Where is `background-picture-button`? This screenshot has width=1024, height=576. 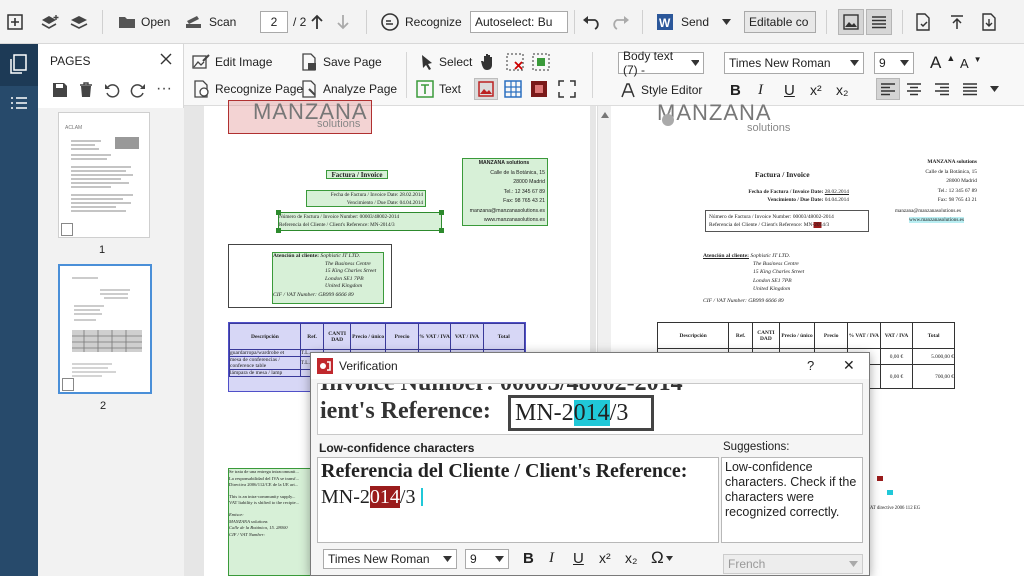
background-picture-button is located at coordinates (539, 89).